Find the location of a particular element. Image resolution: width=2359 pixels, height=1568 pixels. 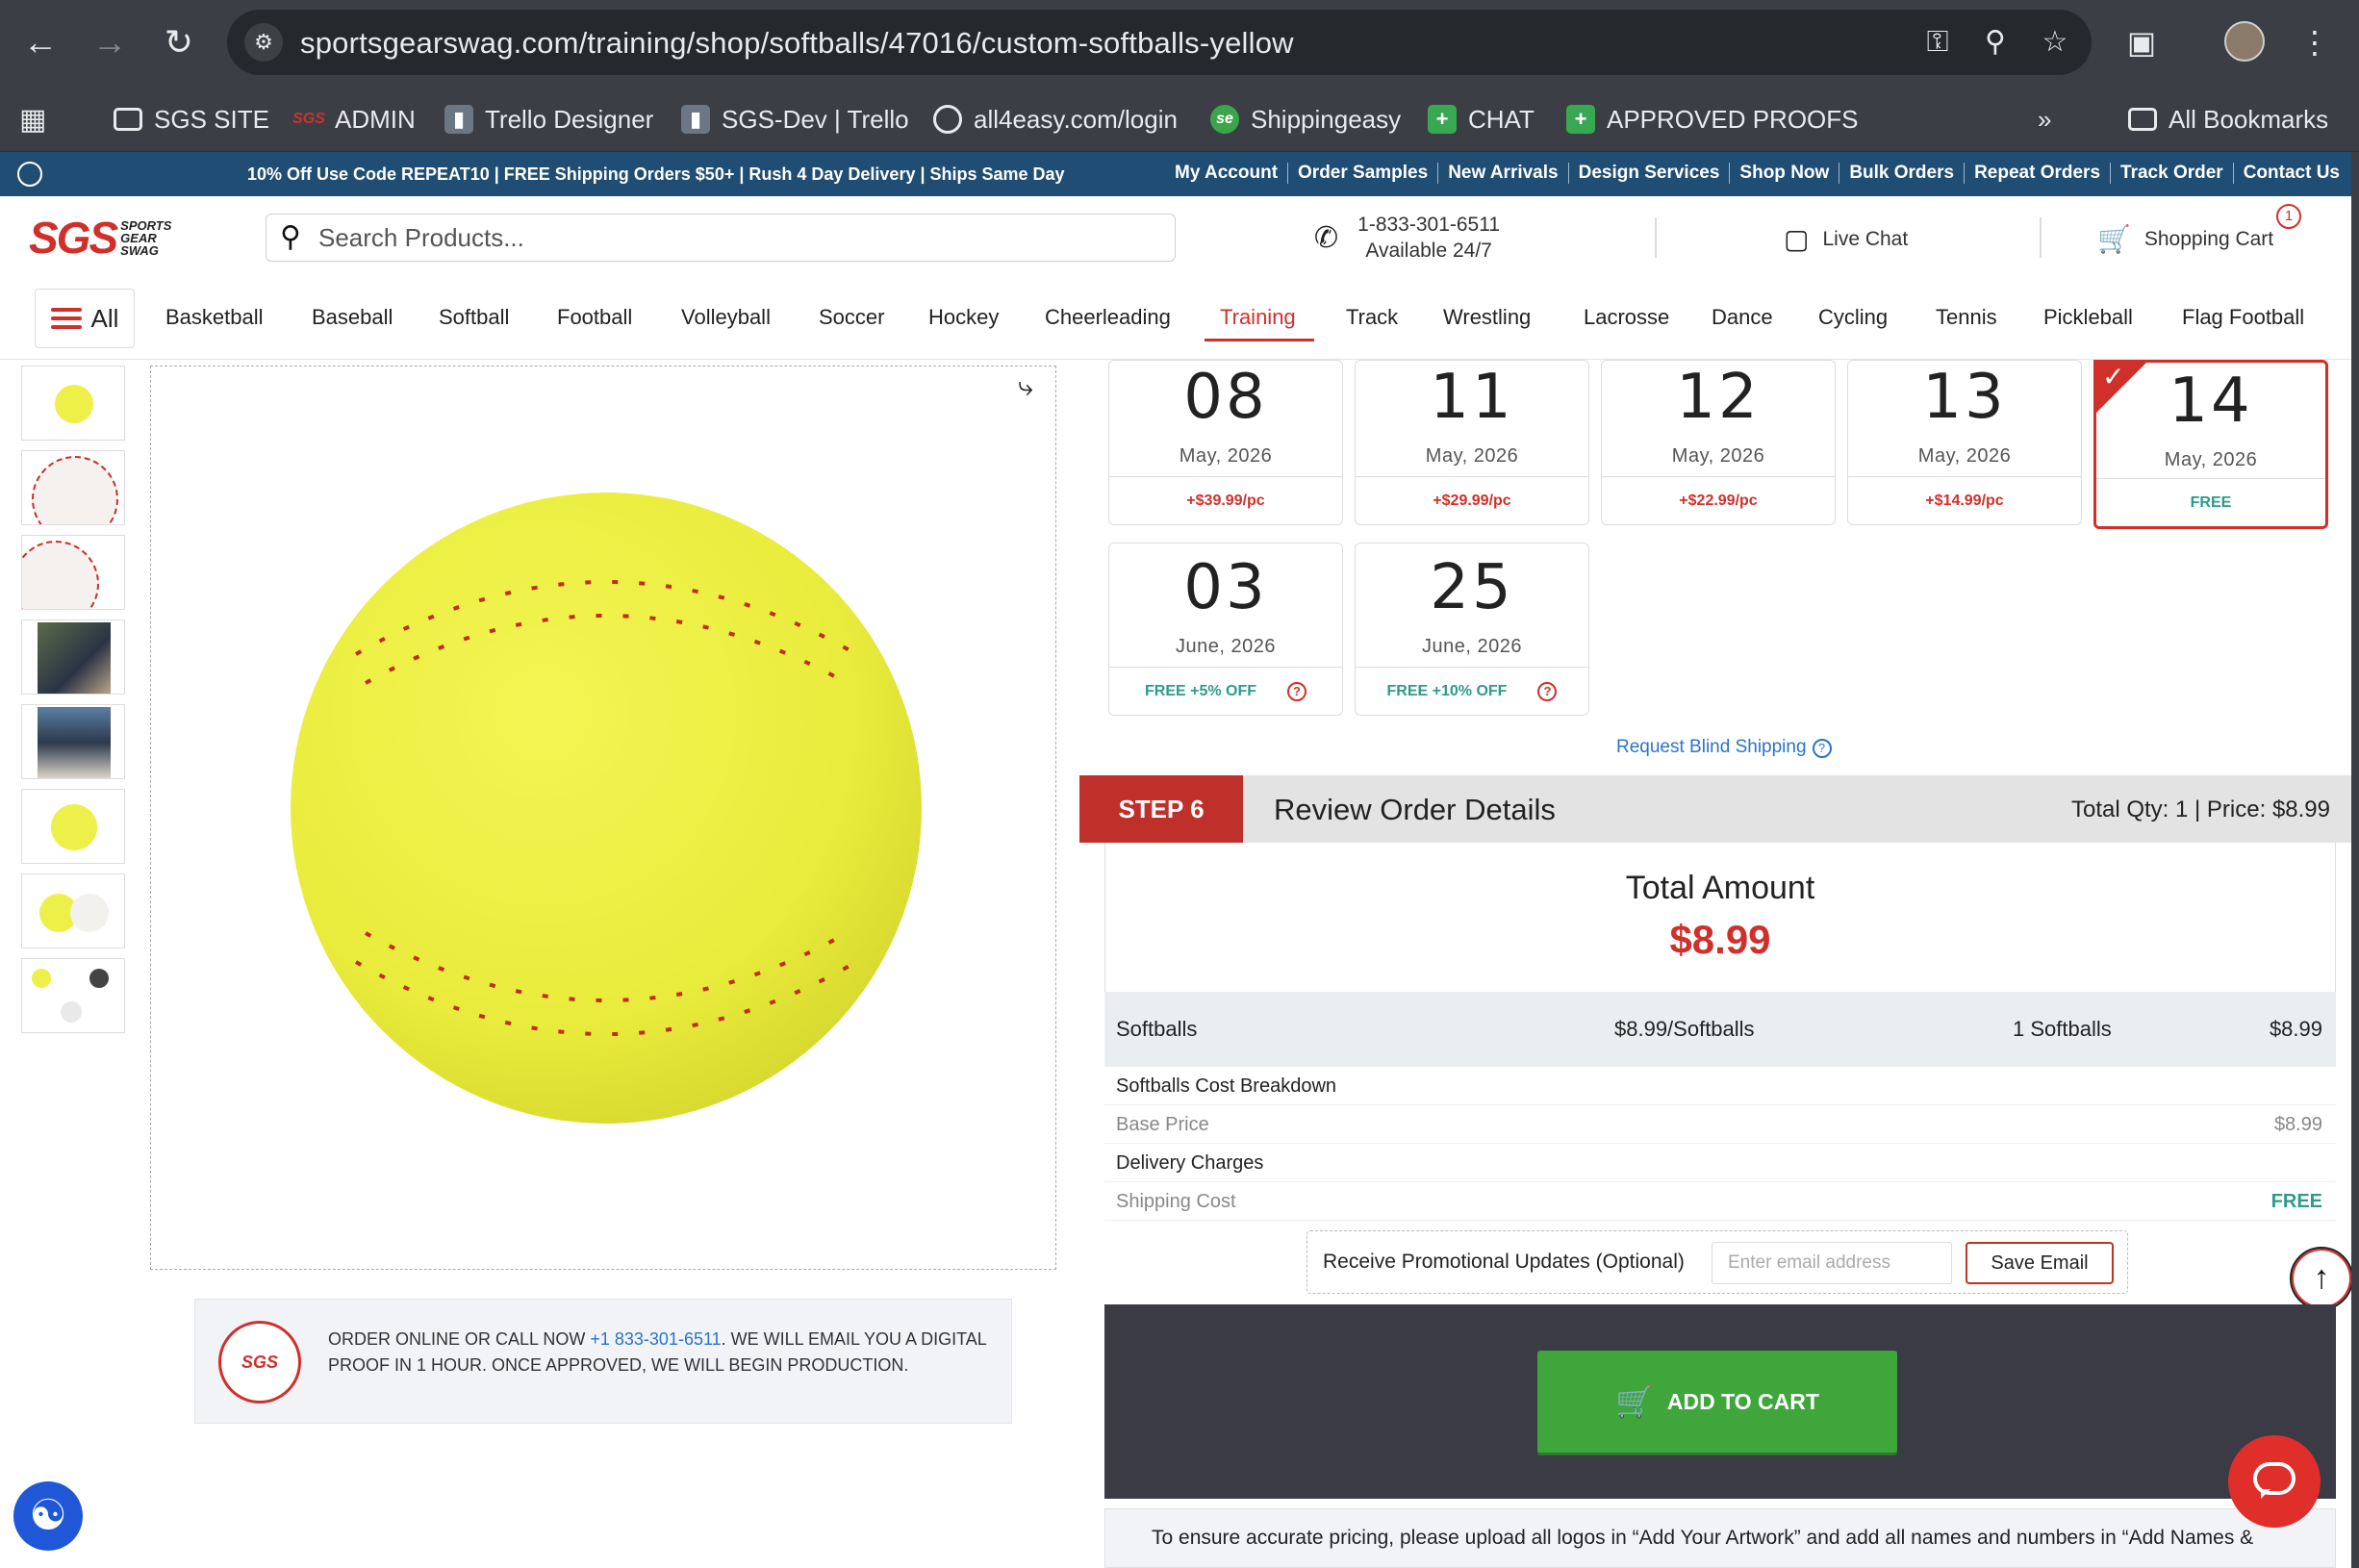

accessibility-icon: ☯ is located at coordinates (48, 1516).